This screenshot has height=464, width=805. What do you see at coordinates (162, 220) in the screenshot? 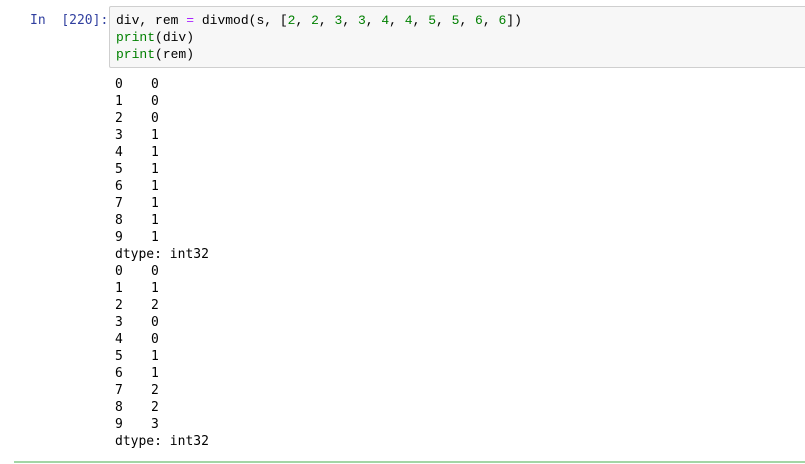
I see `series-row: 81` at bounding box center [162, 220].